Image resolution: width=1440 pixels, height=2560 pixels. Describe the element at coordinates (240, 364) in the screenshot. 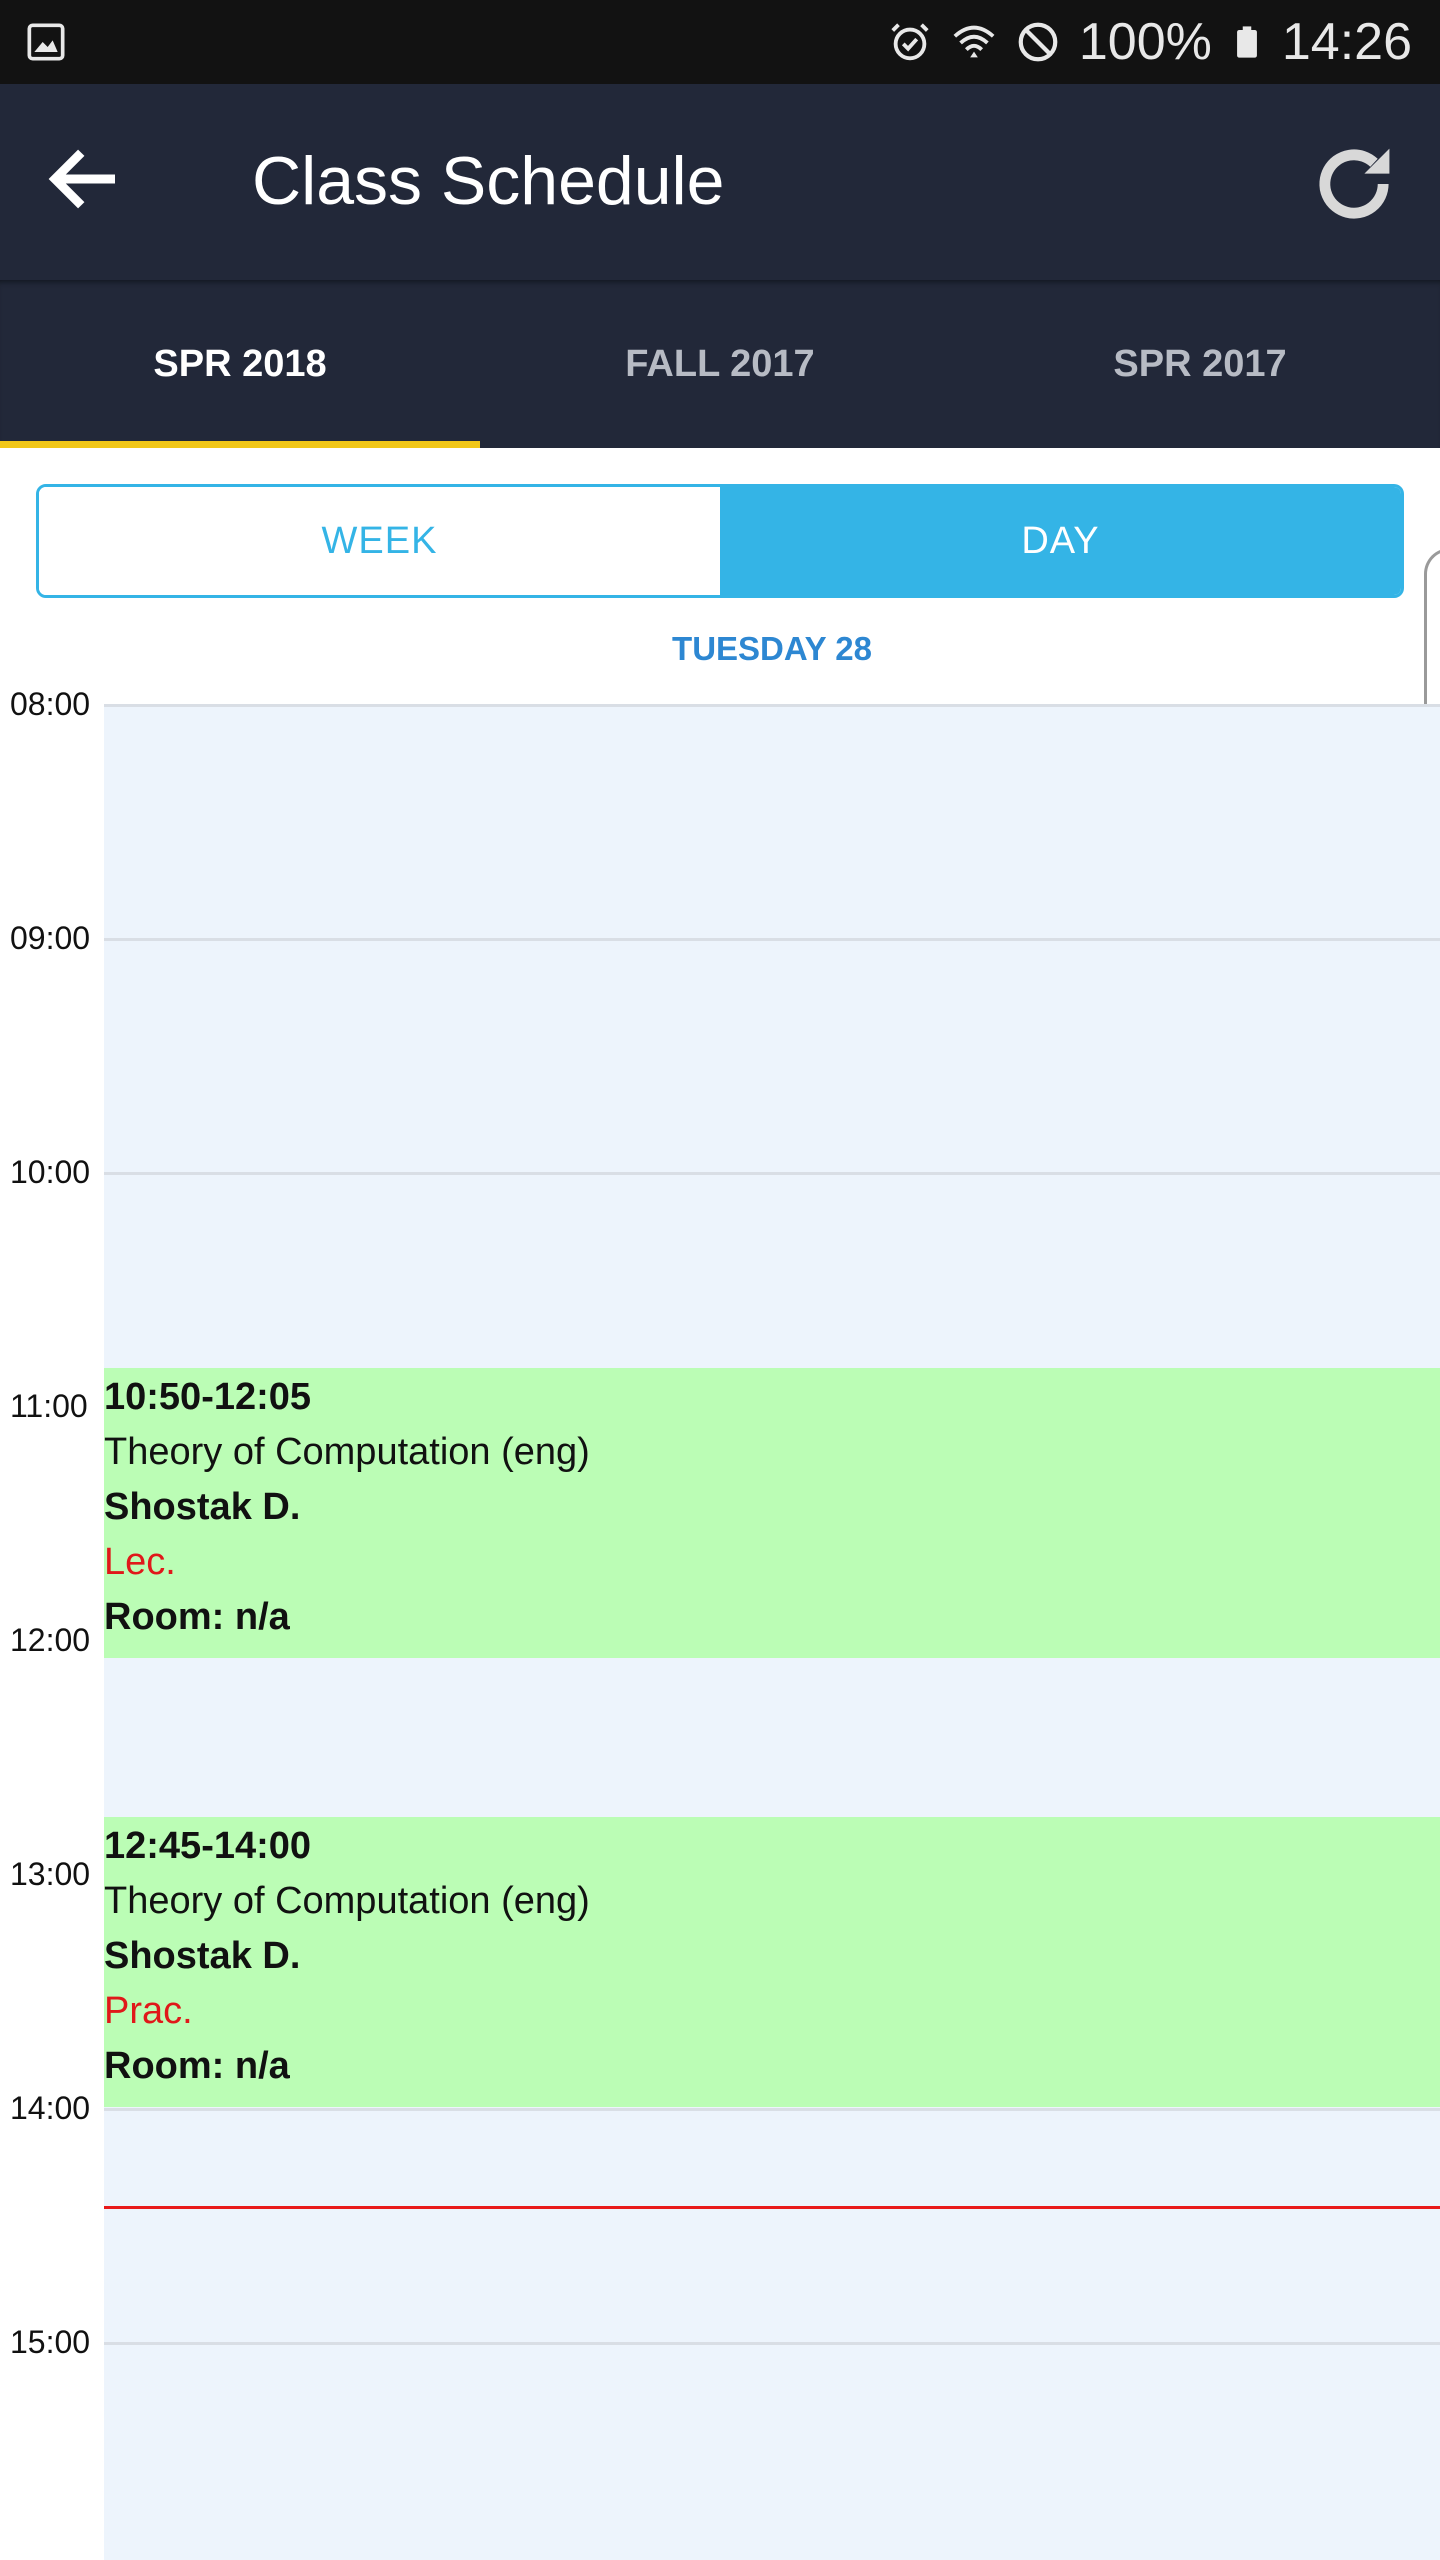

I see `tab-spr-2018: SPR 2018` at that location.